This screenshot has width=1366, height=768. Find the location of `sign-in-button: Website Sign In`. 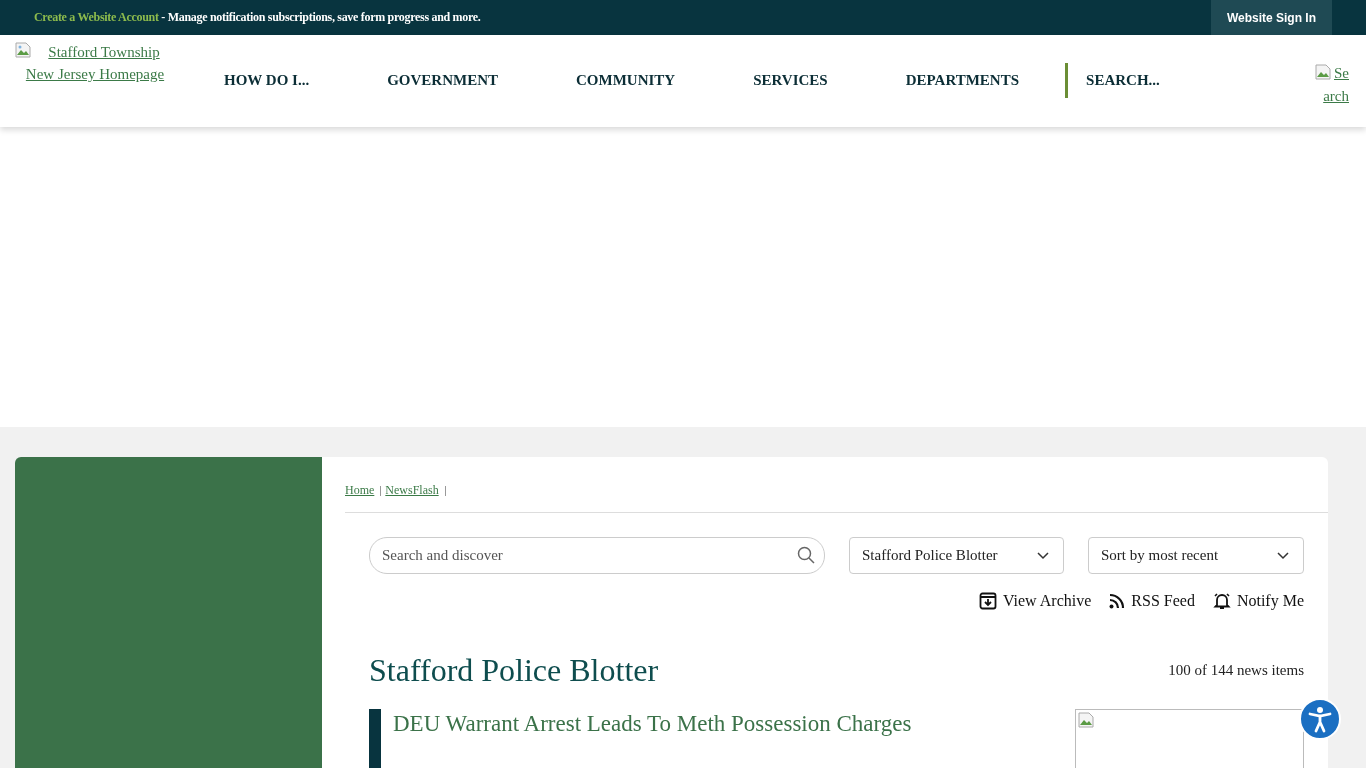

sign-in-button: Website Sign In is located at coordinates (1271, 17).